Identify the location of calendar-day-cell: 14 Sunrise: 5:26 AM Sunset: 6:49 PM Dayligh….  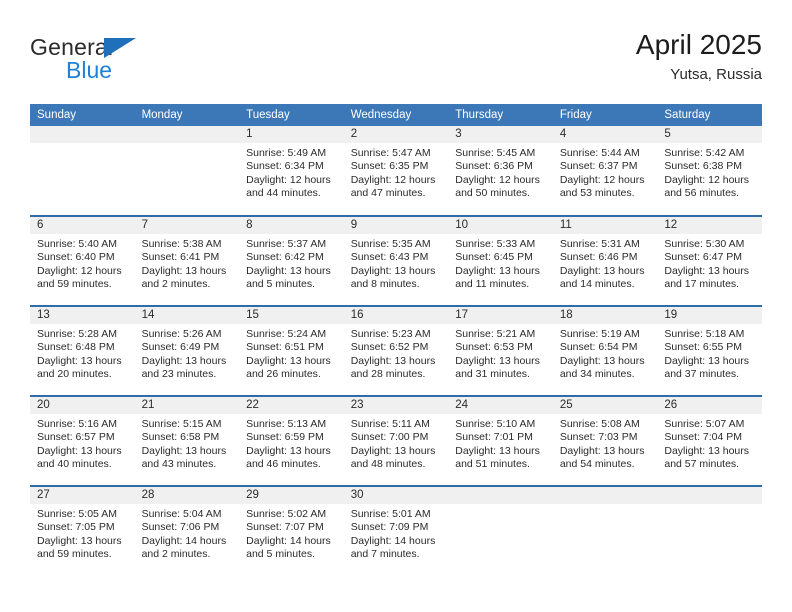
(187, 350).